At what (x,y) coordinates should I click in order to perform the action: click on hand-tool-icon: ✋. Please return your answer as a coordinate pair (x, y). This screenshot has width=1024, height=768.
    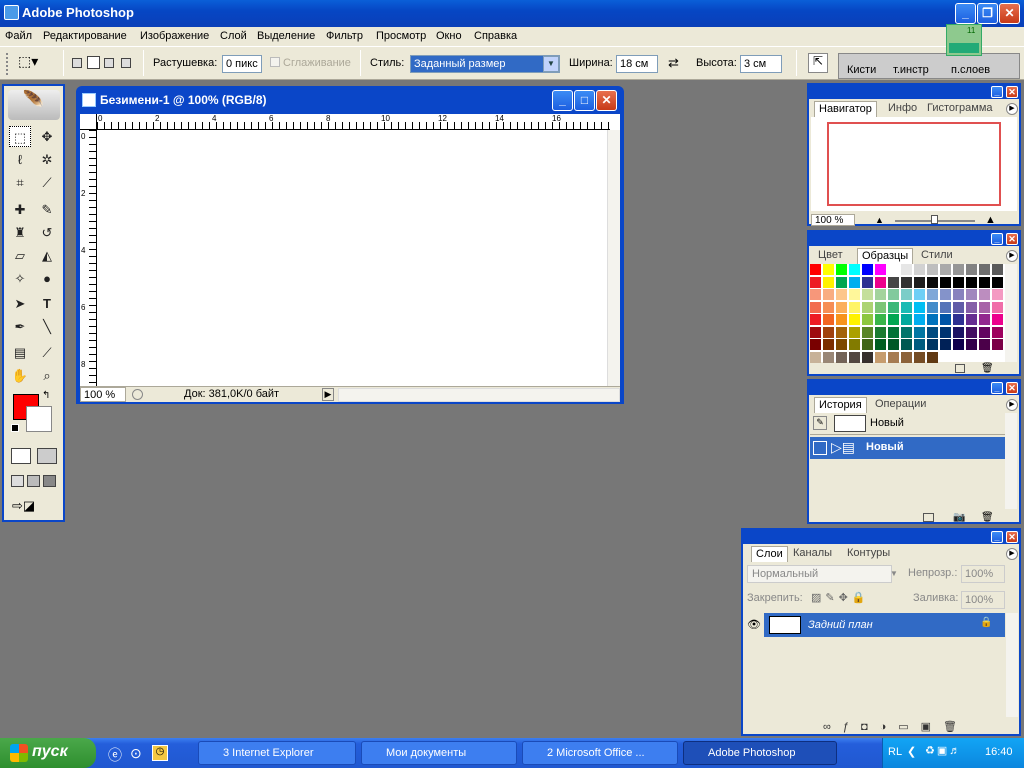
    Looking at the image, I should click on (20, 375).